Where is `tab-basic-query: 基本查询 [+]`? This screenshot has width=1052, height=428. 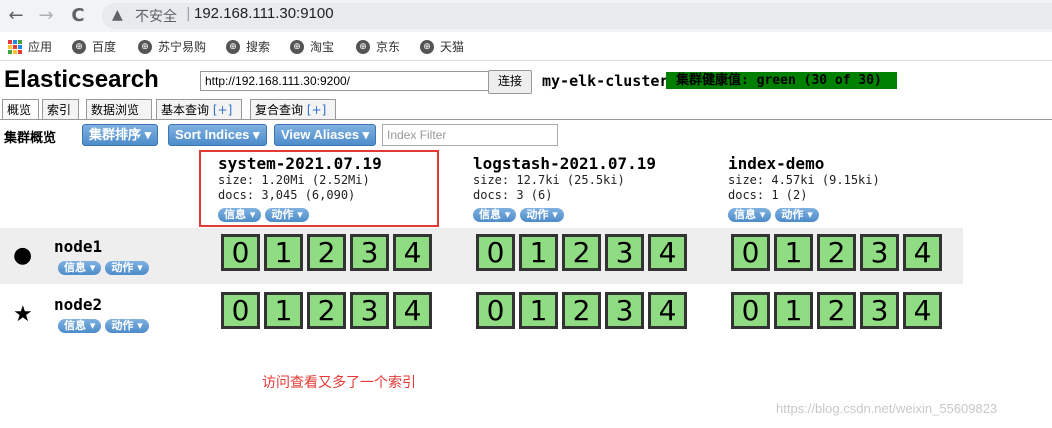
tab-basic-query: 基本查询 [+] is located at coordinates (199, 109).